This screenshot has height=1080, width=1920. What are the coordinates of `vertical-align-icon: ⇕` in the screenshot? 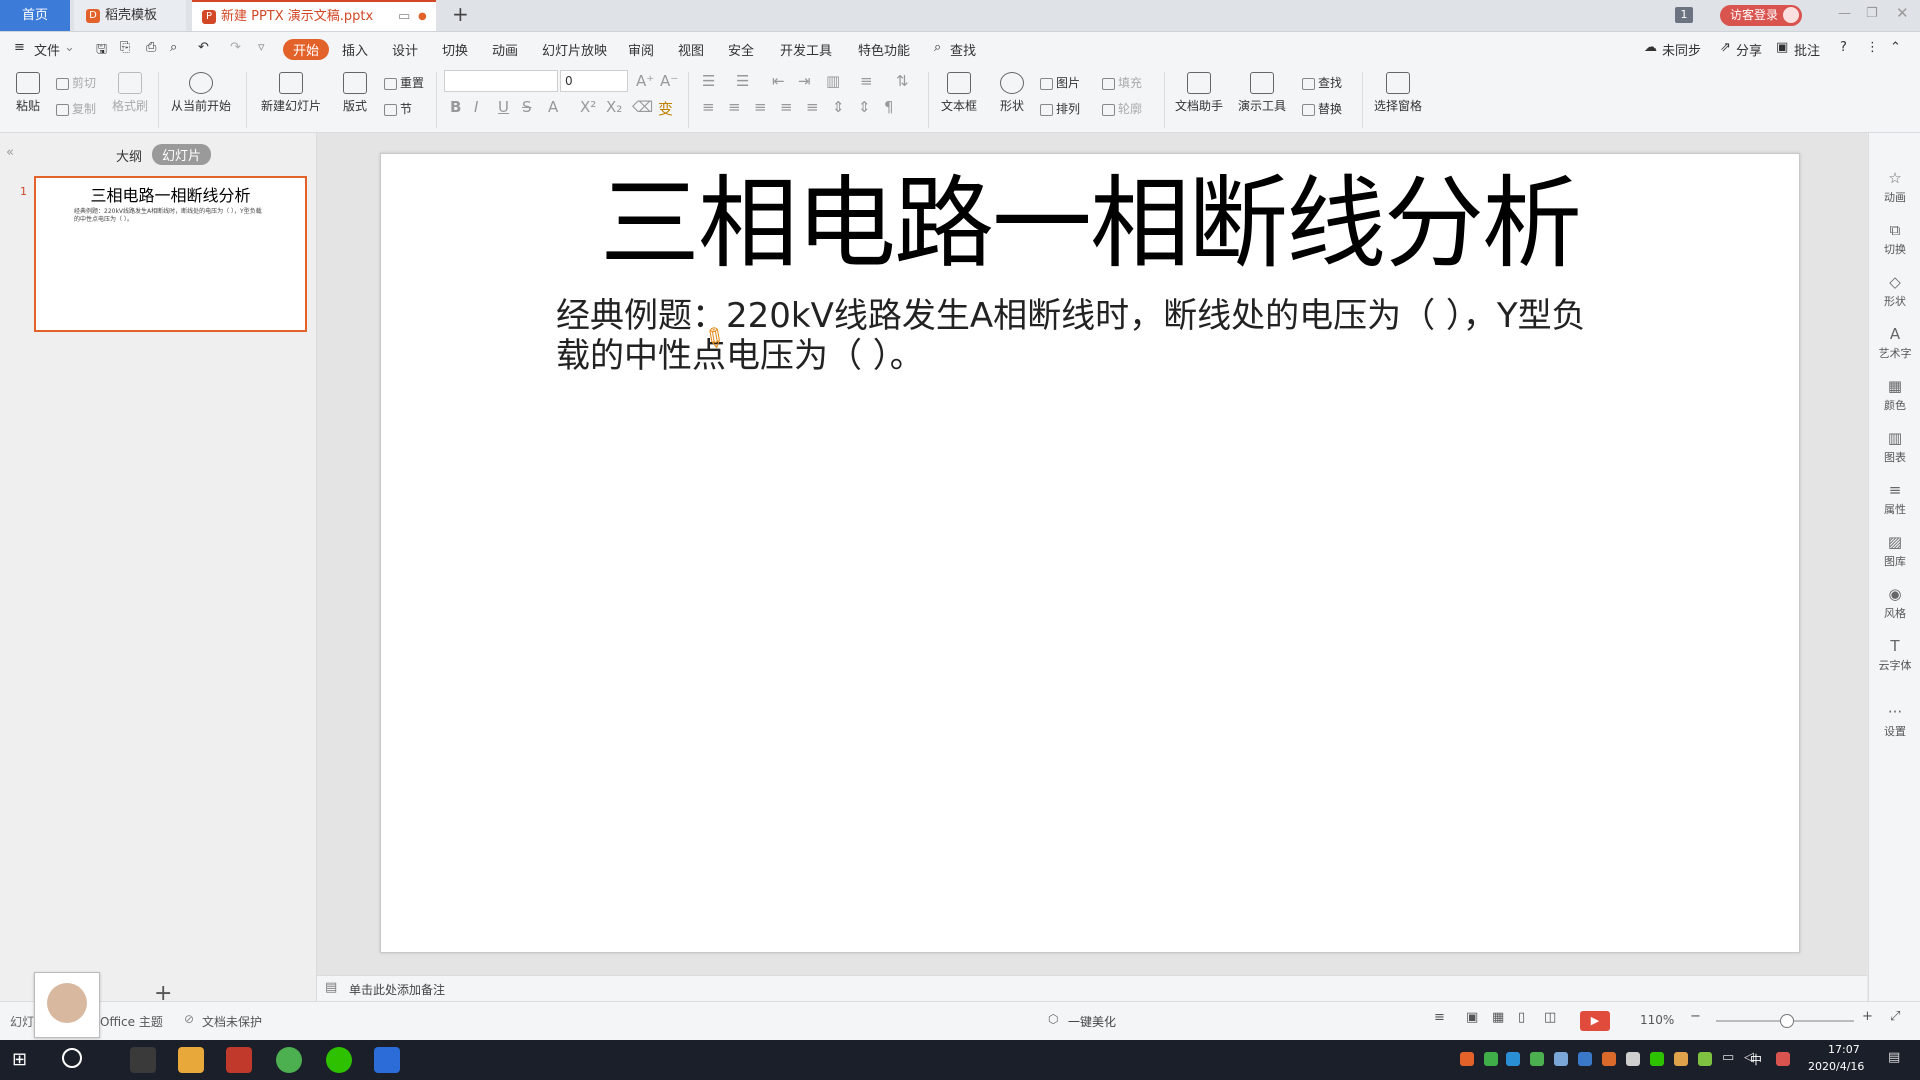 It's located at (838, 107).